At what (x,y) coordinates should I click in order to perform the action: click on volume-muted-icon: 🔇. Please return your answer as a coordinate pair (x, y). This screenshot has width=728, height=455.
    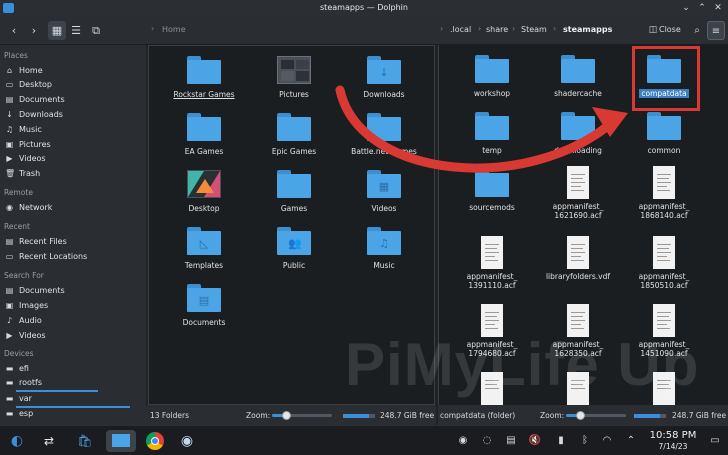
    Looking at the image, I should click on (535, 441).